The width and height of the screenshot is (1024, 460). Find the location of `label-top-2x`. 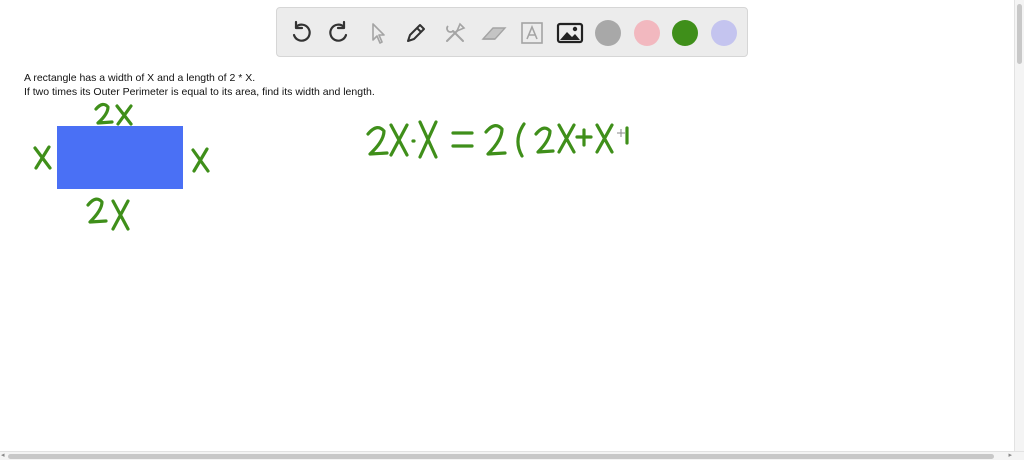

label-top-2x is located at coordinates (104, 113).